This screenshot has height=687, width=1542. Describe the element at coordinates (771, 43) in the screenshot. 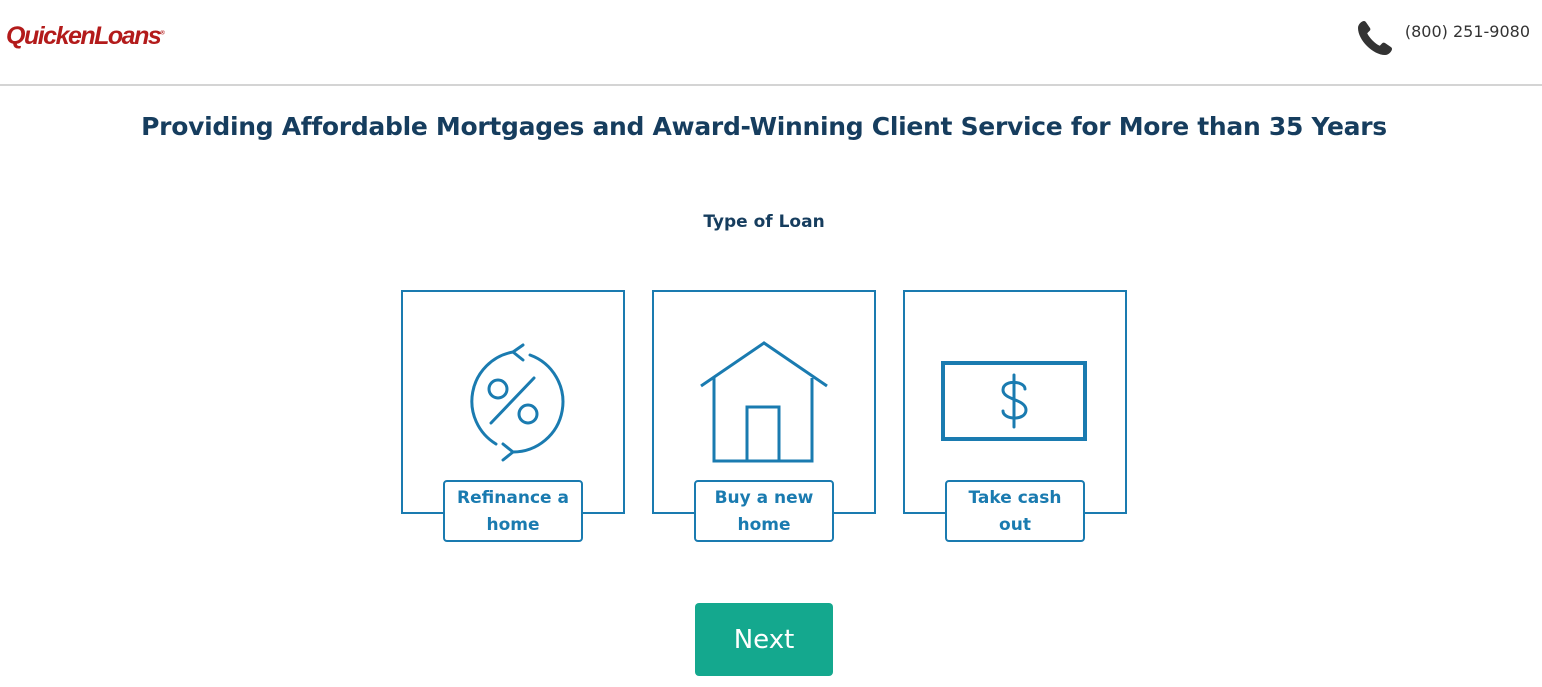

I see `page-header: QuickenLoans® (800) 251-9080` at that location.